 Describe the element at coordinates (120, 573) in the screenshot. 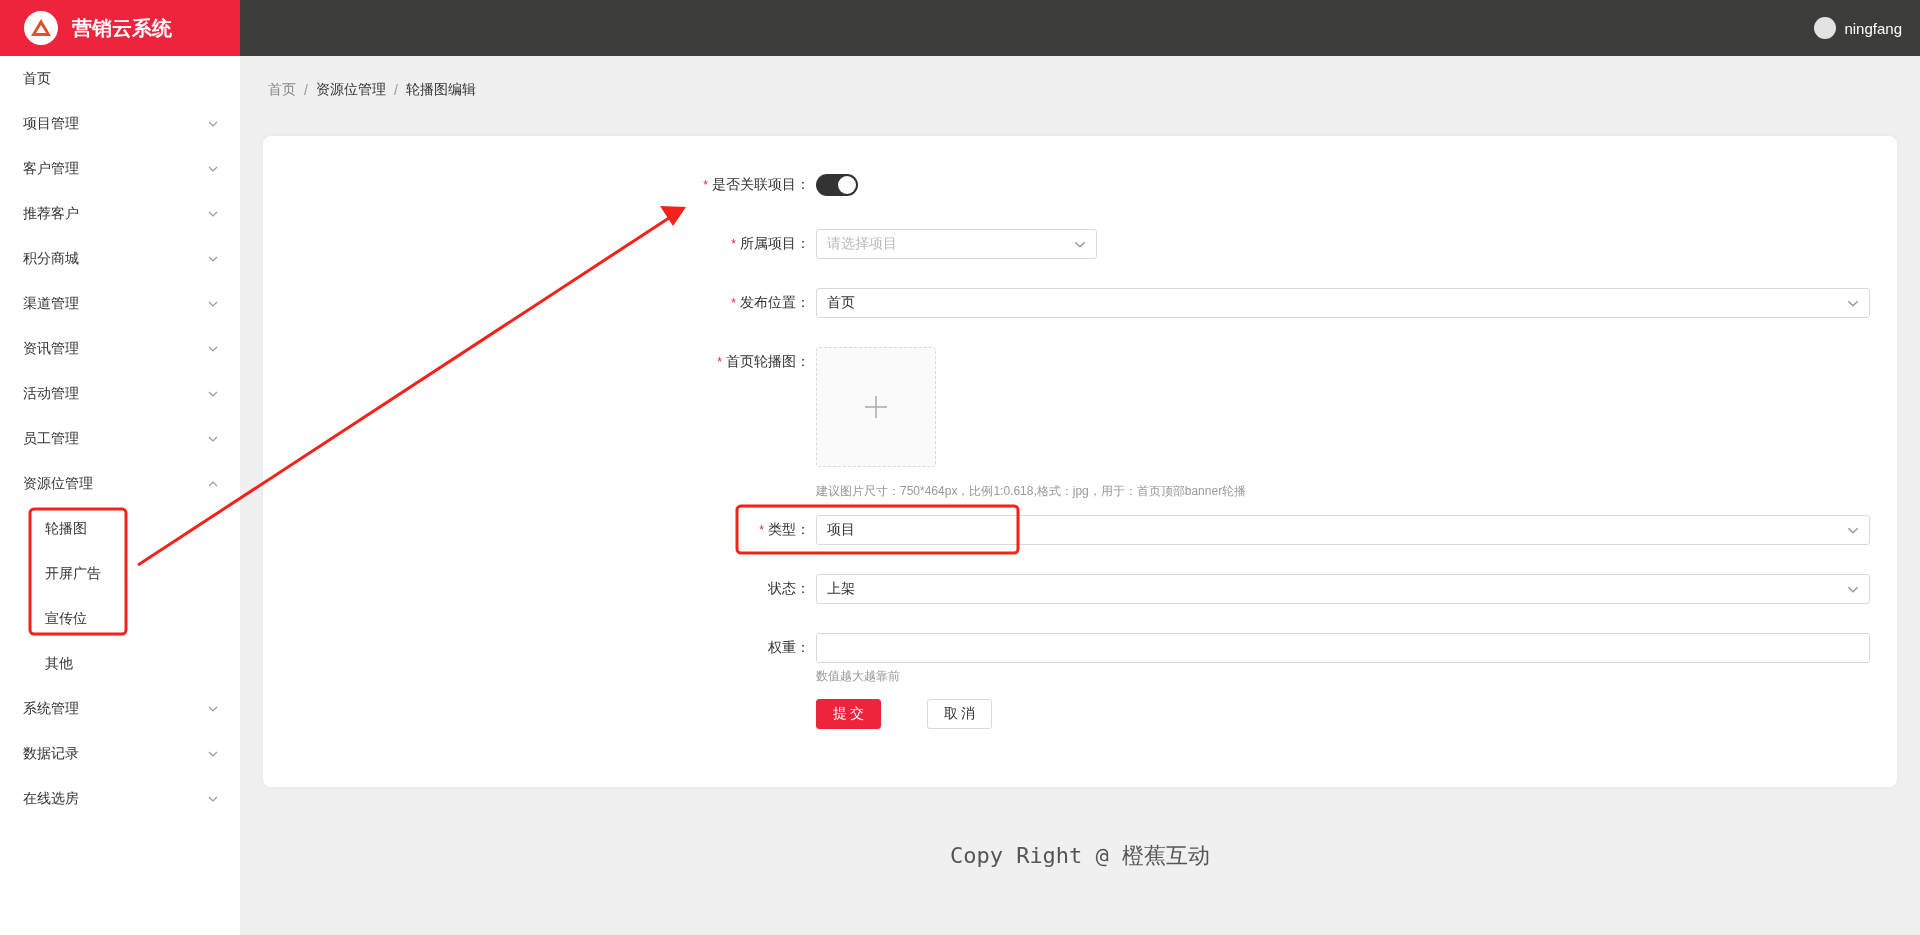

I see `submenu-item: 开屏广告` at that location.